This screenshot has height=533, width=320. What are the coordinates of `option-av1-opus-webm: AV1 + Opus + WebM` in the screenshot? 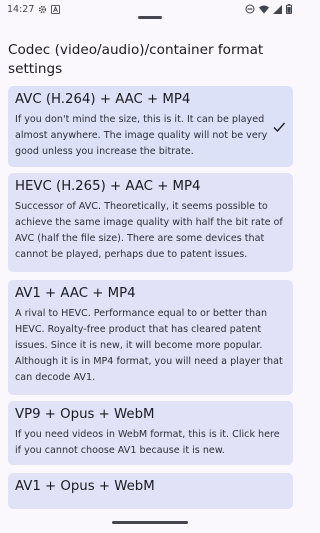 It's located at (150, 491).